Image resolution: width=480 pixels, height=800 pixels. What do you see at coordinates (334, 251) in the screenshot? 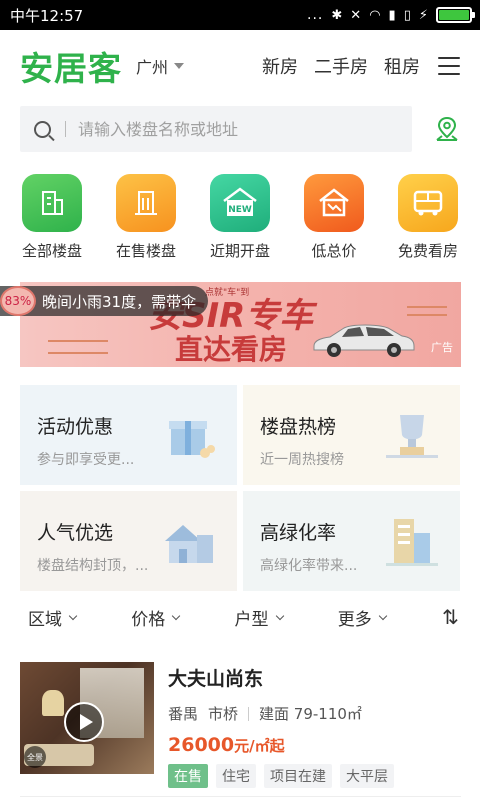
I see `category-label: 低总价` at bounding box center [334, 251].